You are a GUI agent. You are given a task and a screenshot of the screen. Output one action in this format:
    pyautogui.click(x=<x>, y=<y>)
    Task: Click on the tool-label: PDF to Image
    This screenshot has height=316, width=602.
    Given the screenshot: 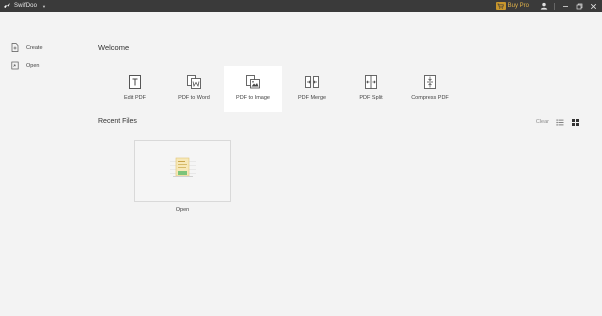 What is the action you would take?
    pyautogui.click(x=253, y=98)
    